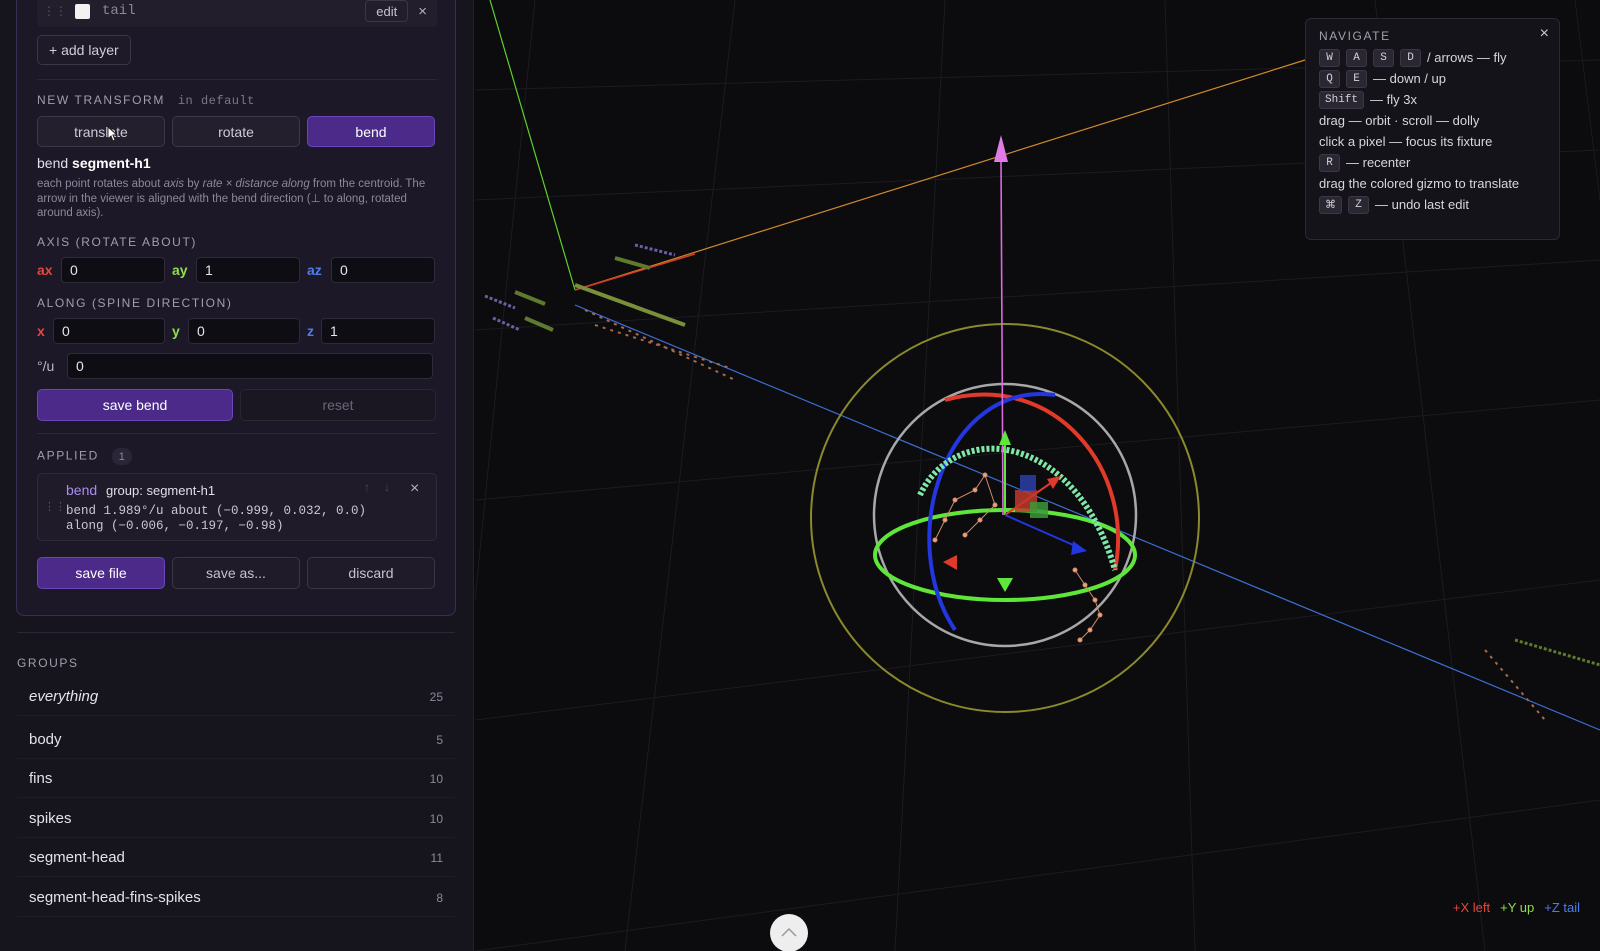  I want to click on fixture-cluster-right, so click(1542, 679).